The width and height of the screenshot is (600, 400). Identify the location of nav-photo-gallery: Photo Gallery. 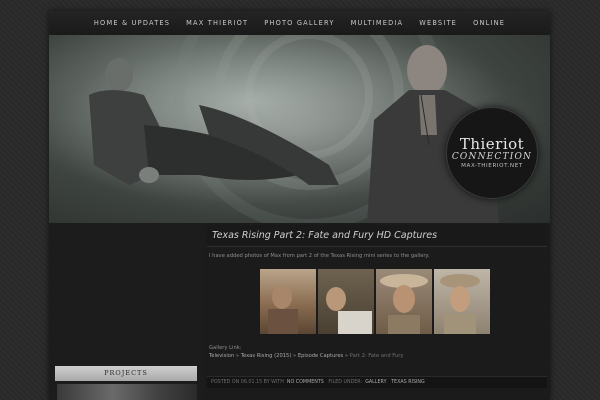
(299, 23).